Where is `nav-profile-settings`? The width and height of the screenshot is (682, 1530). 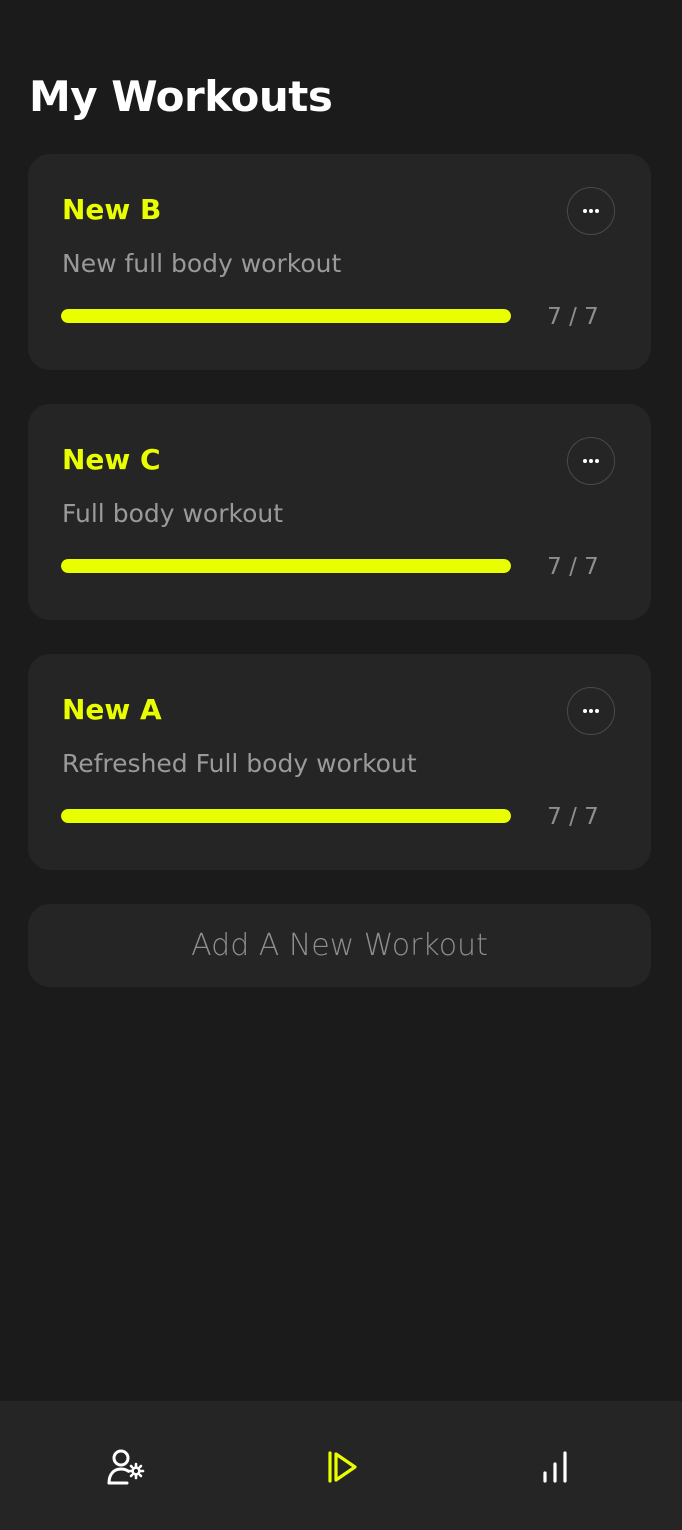
nav-profile-settings is located at coordinates (125, 1467).